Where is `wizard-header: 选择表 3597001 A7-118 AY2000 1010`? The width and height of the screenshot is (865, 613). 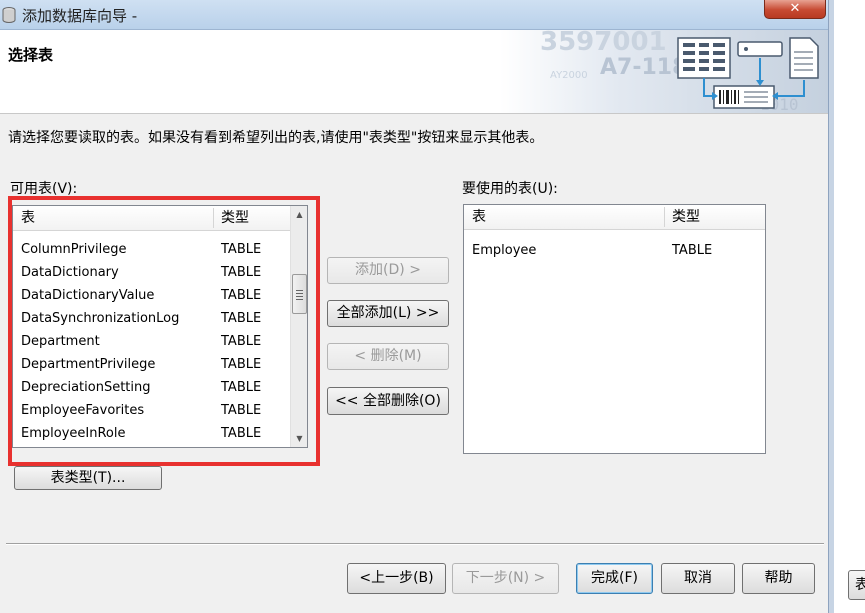
wizard-header: 选择表 3597001 A7-118 AY2000 1010 is located at coordinates (415, 72).